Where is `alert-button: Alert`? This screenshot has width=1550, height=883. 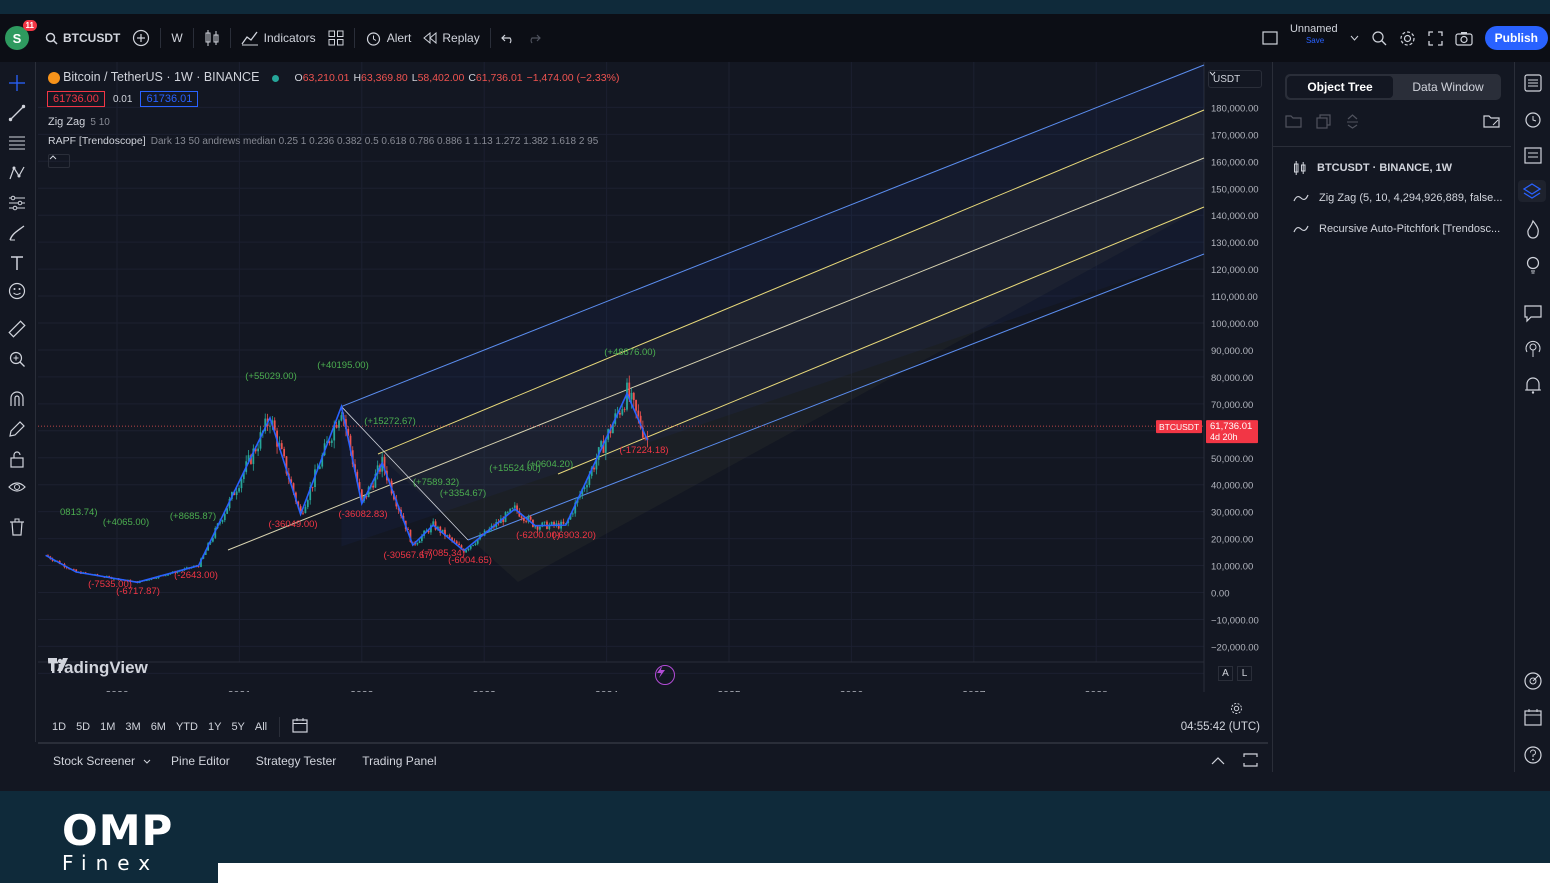
alert-button: Alert is located at coordinates (388, 38).